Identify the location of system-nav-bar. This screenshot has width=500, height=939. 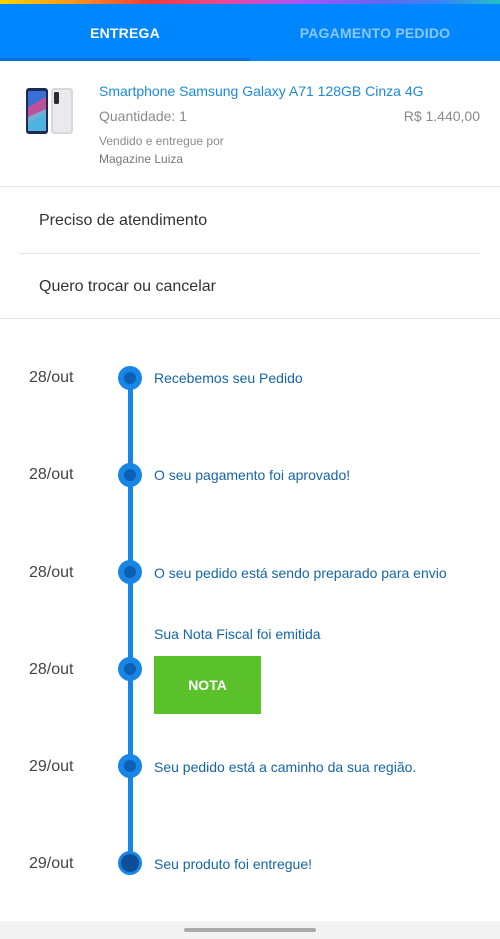
(250, 930).